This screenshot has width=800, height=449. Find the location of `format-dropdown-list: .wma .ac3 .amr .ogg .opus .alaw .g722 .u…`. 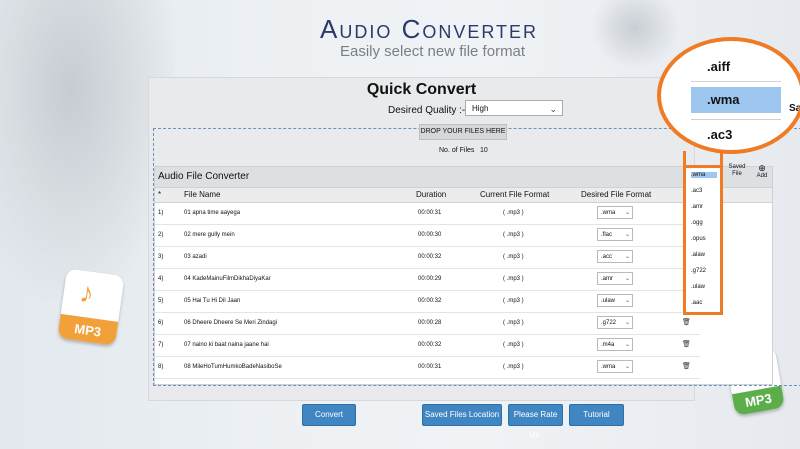

format-dropdown-list: .wma .ac3 .amr .ogg .opus .alaw .g722 .u… is located at coordinates (703, 240).